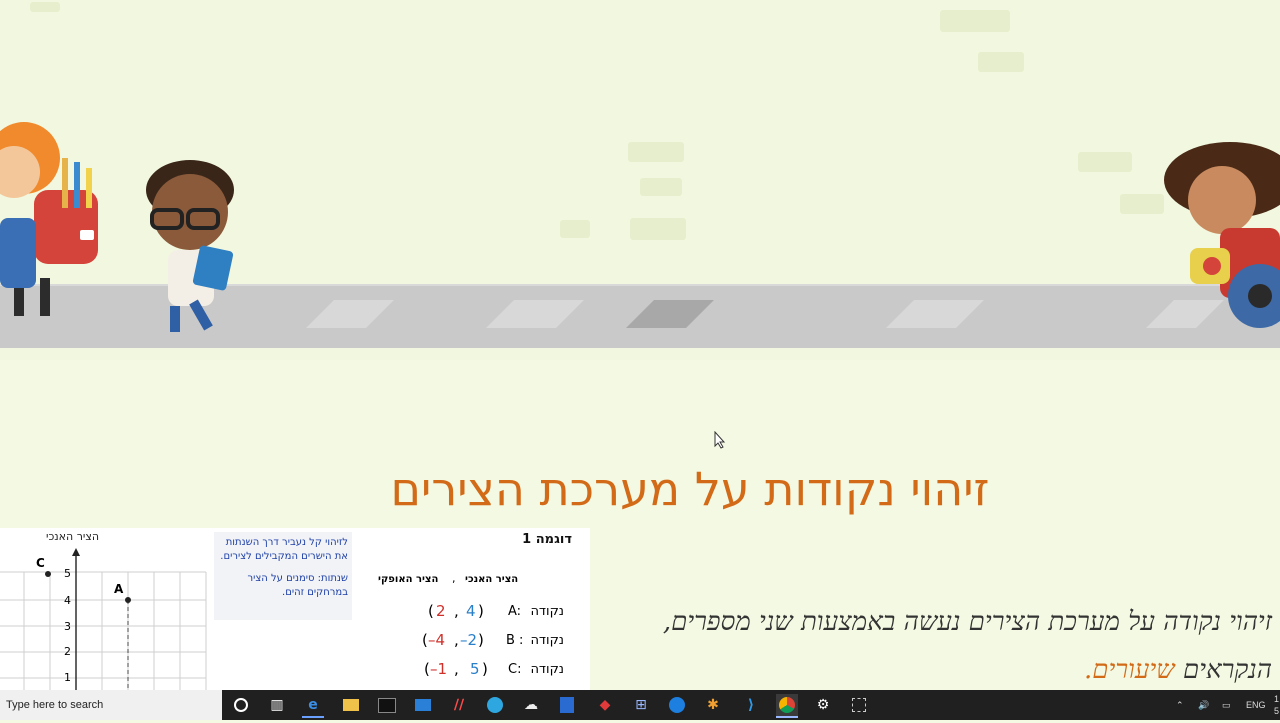 The width and height of the screenshot is (1280, 723). I want to click on child-backpack-illustration, so click(49, 219).